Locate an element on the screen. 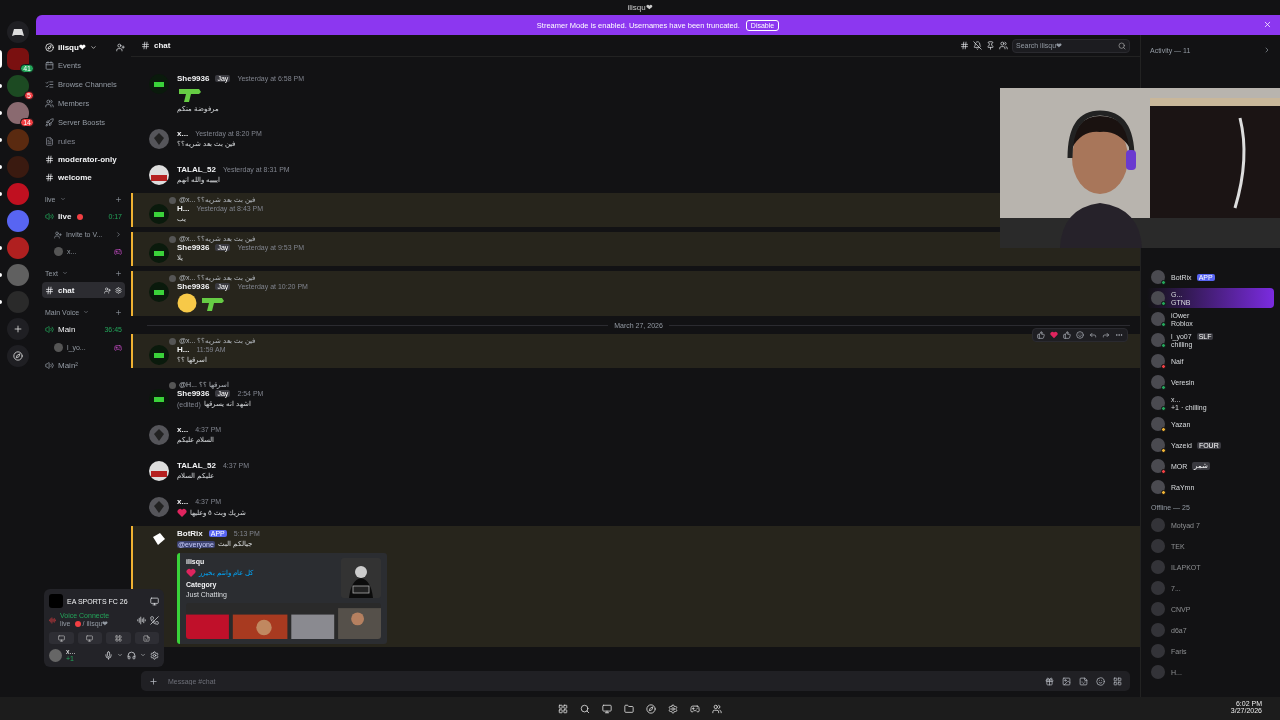 The width and height of the screenshot is (1280, 720). soundboard-icon is located at coordinates (141, 620).